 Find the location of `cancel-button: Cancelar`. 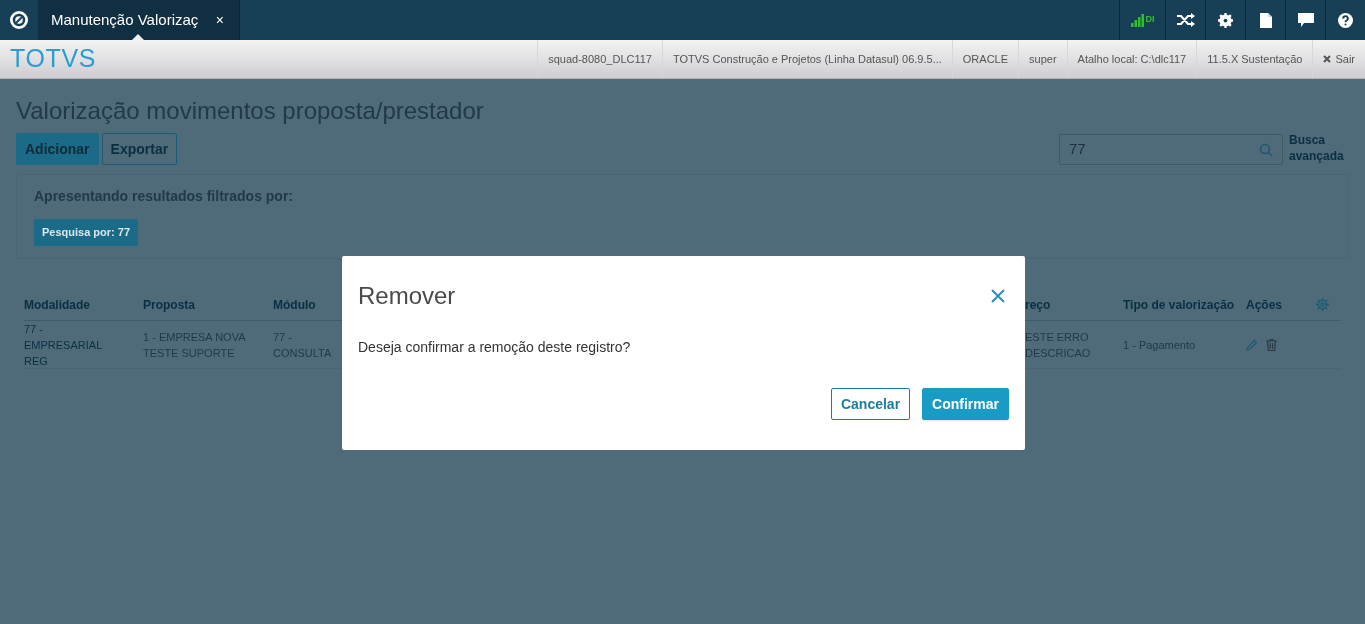

cancel-button: Cancelar is located at coordinates (870, 404).